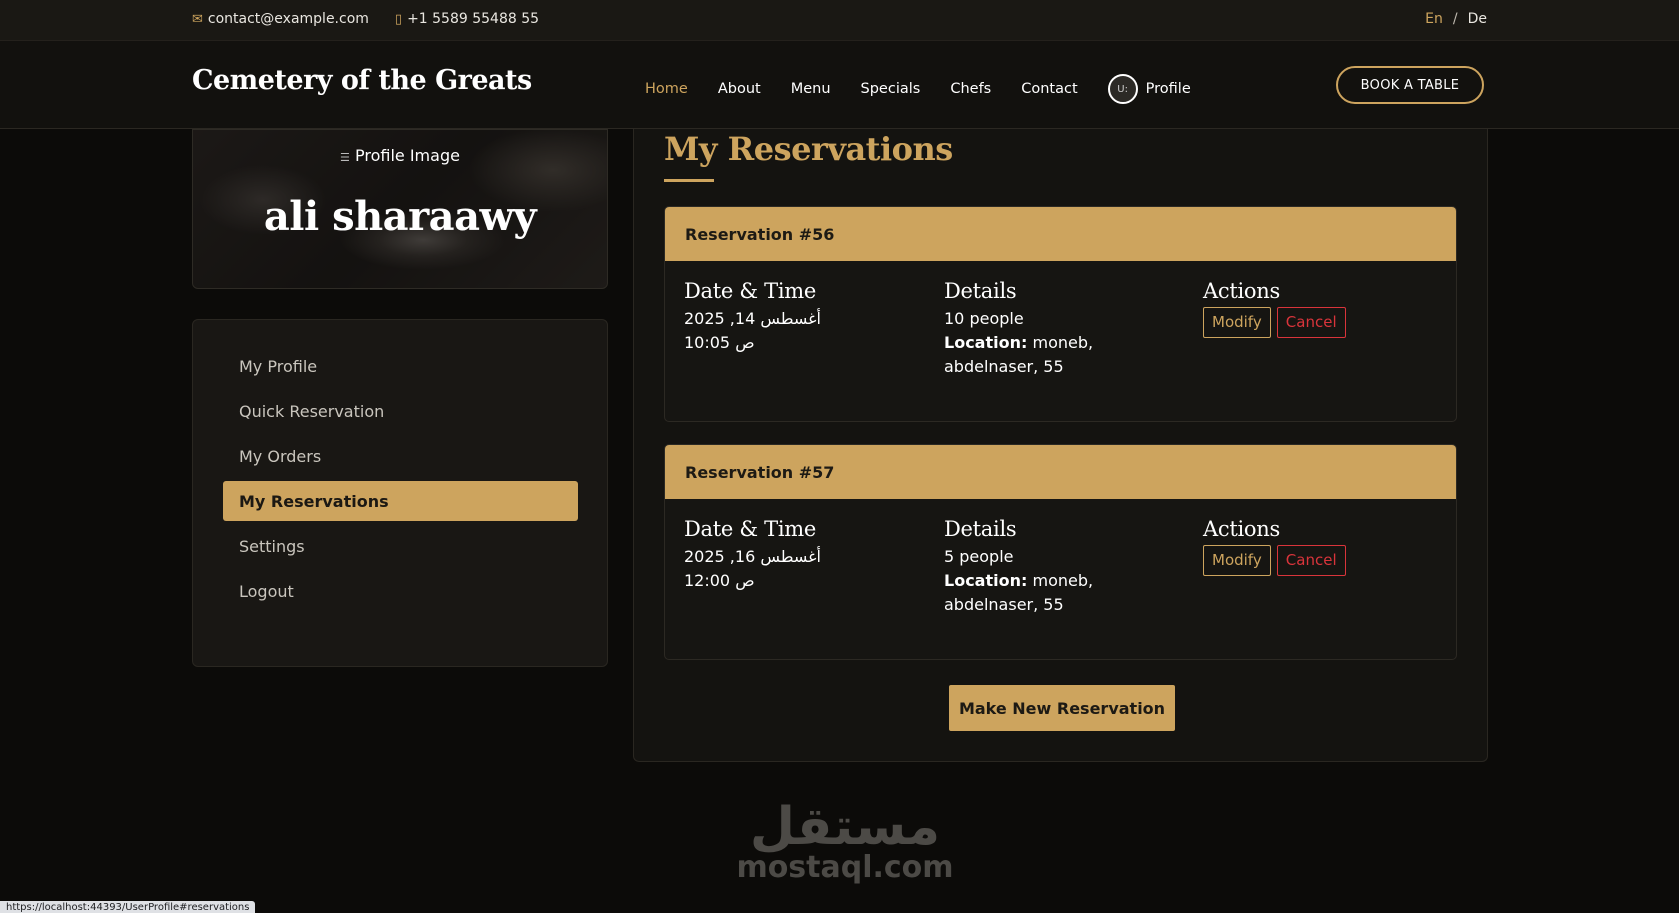 Image resolution: width=1679 pixels, height=913 pixels. Describe the element at coordinates (811, 89) in the screenshot. I see `nav-menu: Menu` at that location.